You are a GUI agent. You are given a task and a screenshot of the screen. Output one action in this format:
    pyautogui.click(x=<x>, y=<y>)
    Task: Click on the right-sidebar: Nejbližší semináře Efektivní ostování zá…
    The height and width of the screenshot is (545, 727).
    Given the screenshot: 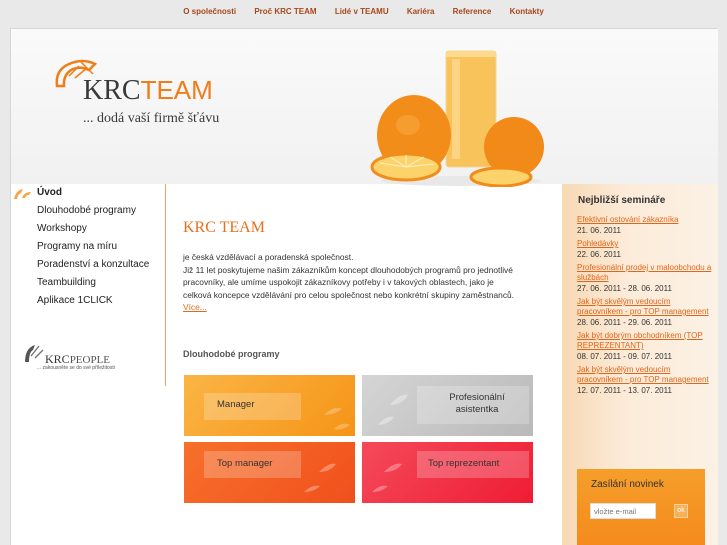 What is the action you would take?
    pyautogui.click(x=640, y=364)
    